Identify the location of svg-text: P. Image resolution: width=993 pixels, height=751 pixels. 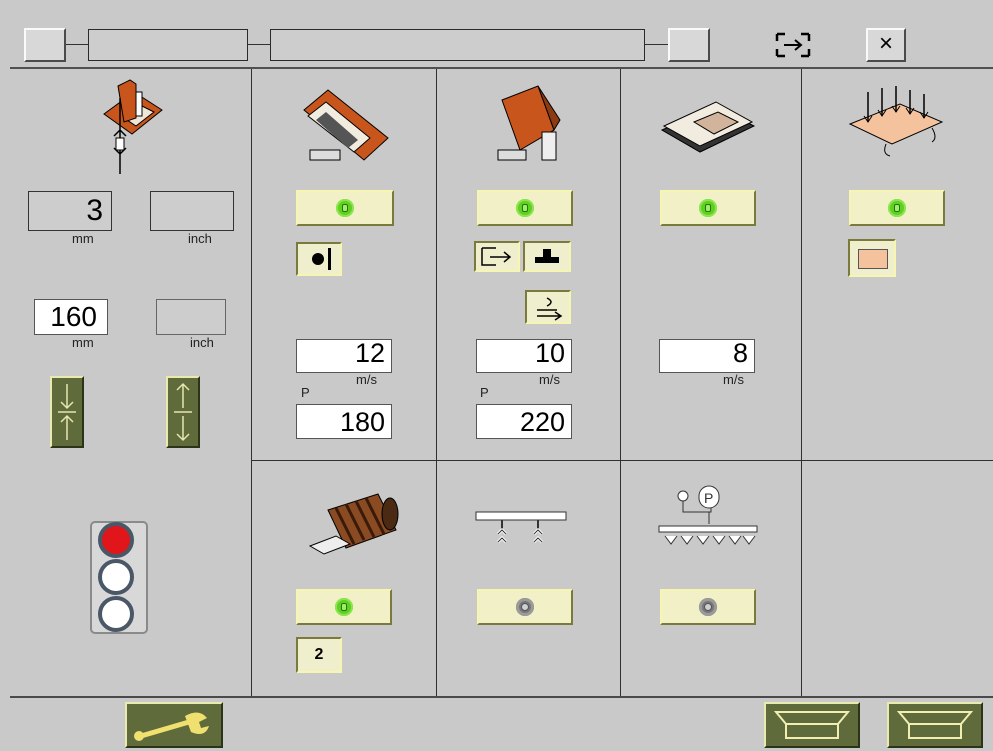
(708, 498).